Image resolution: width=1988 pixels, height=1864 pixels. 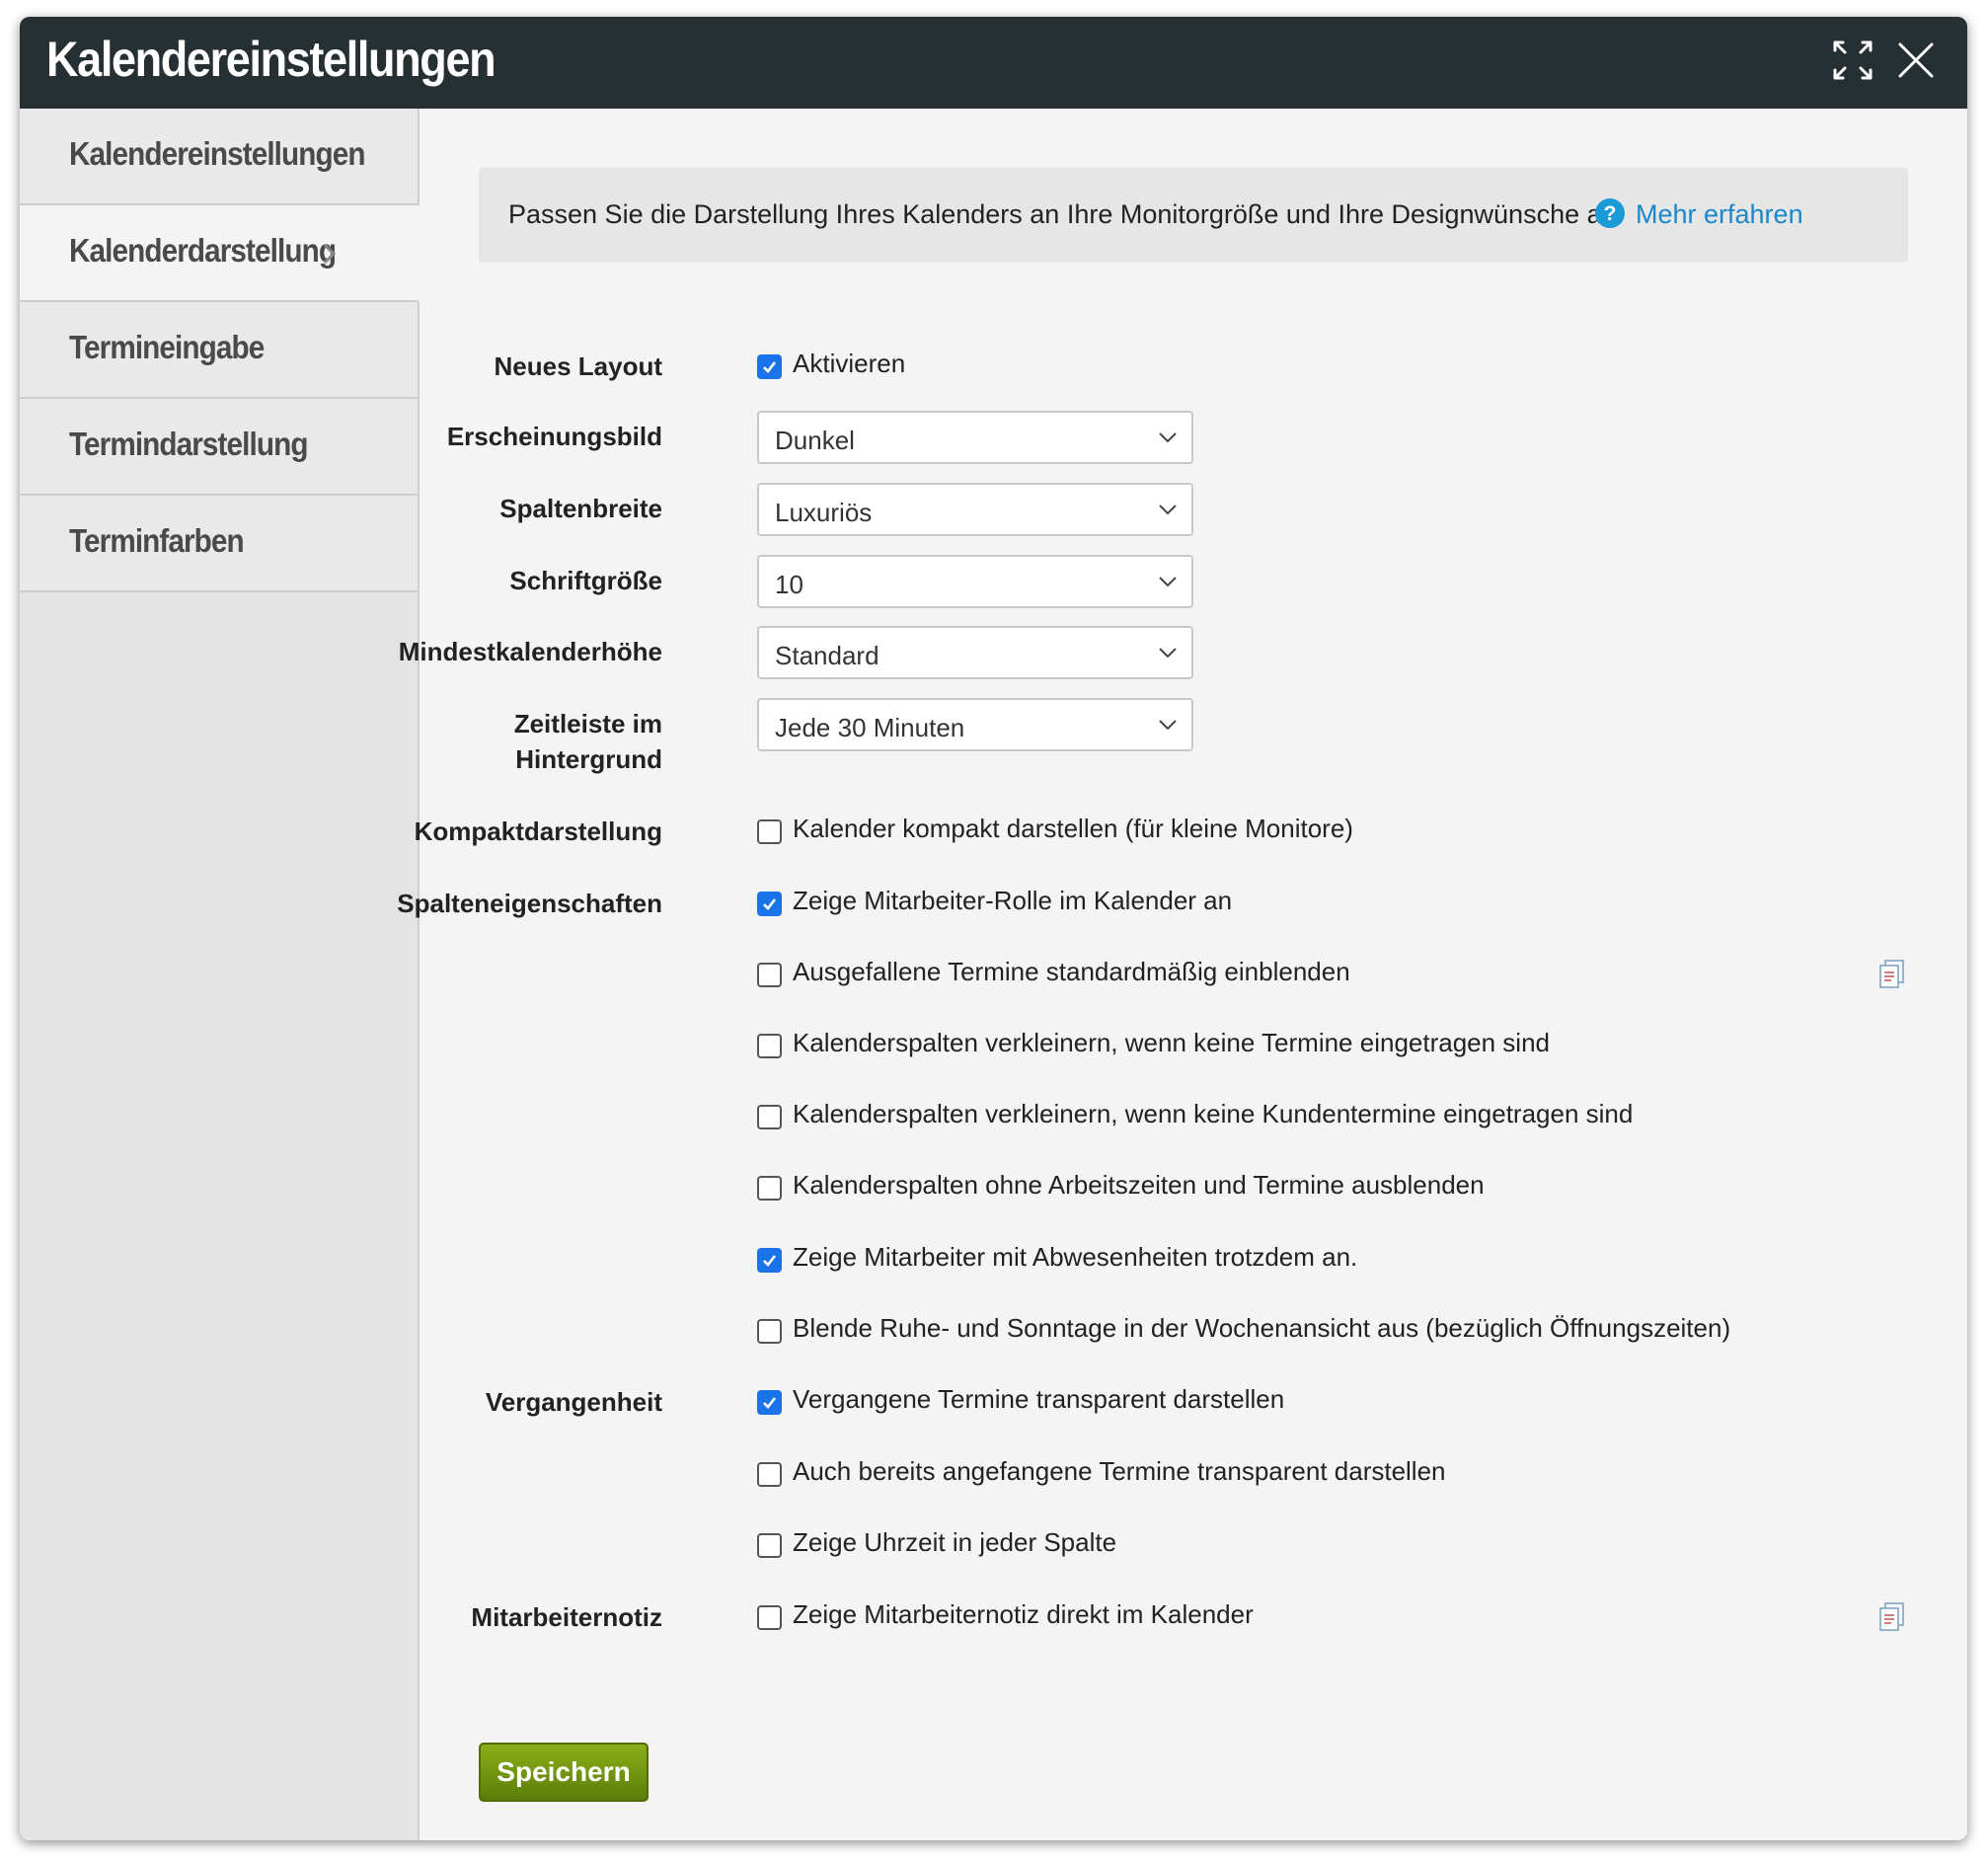 I want to click on sidebar-item-termindarstellung: Termindarstellung, so click(x=219, y=448).